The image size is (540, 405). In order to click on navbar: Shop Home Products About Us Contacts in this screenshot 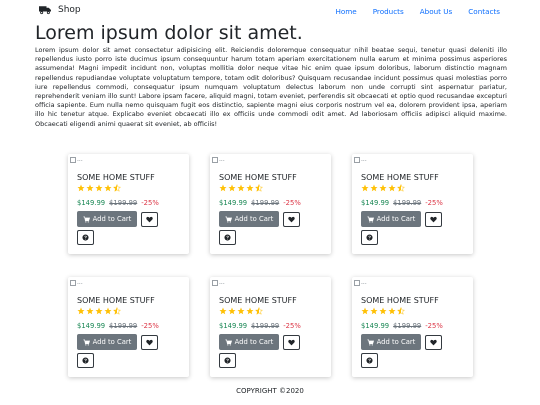, I will do `click(270, 12)`.